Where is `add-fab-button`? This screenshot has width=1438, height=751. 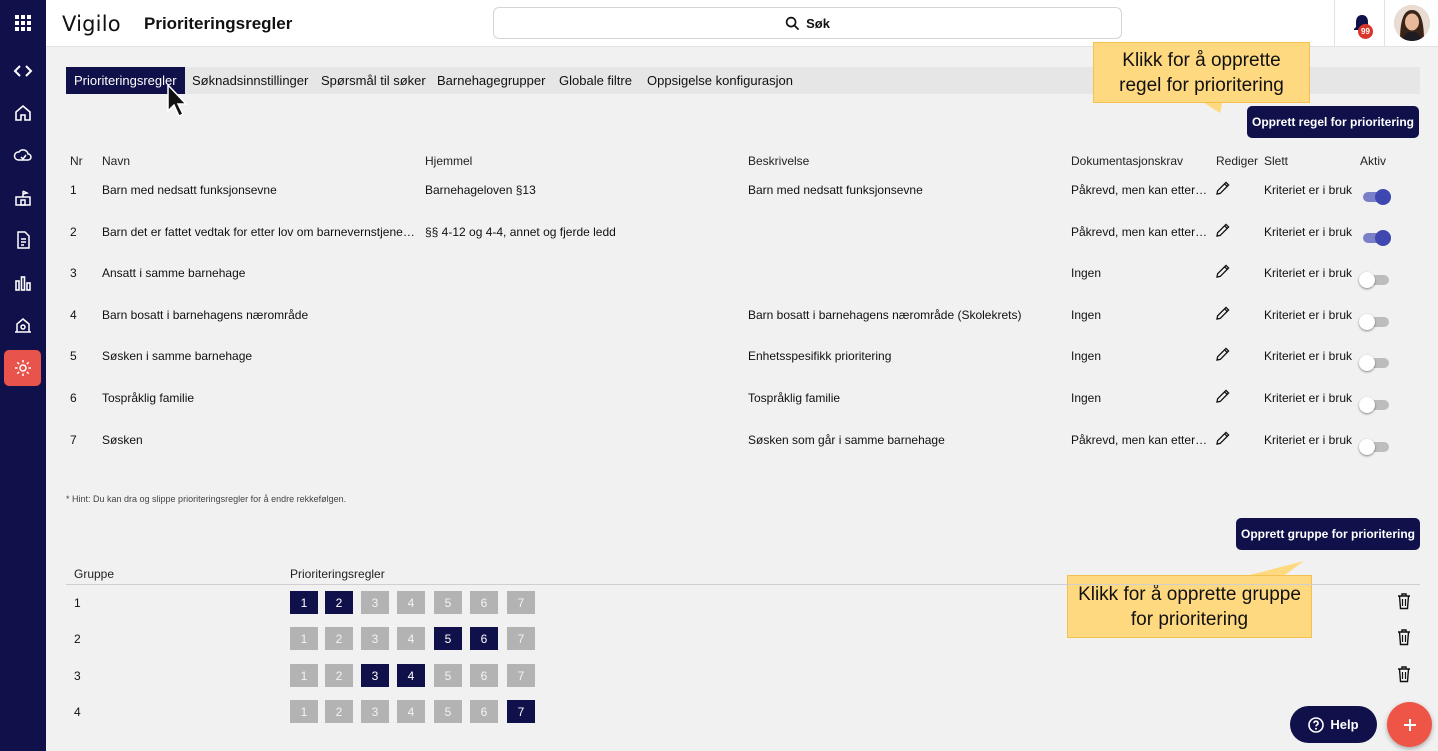 add-fab-button is located at coordinates (1409, 724).